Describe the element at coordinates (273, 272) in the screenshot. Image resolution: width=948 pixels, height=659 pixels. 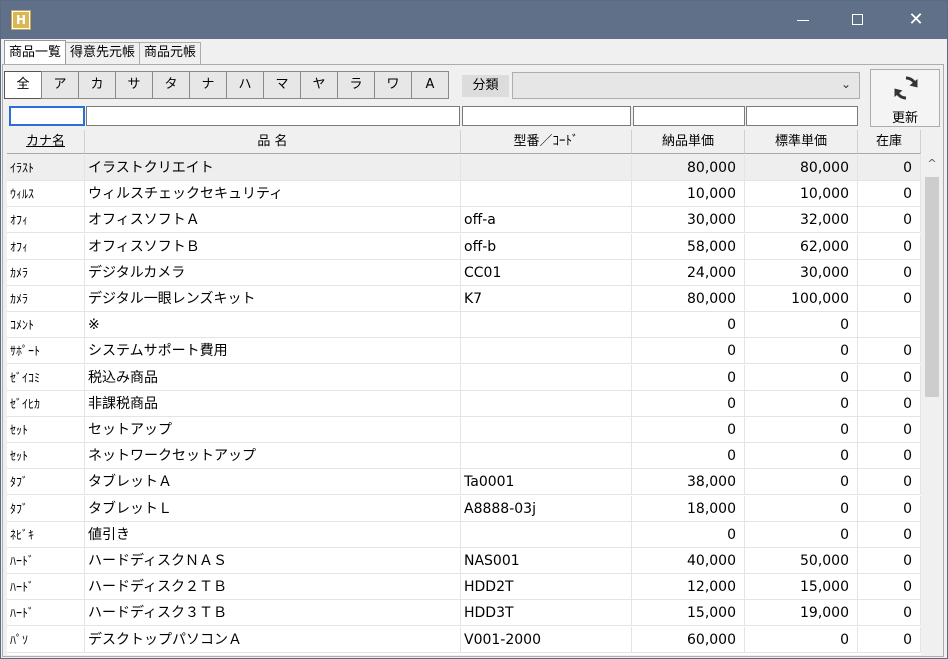
I see `name-cell: デジタルカメラ` at that location.